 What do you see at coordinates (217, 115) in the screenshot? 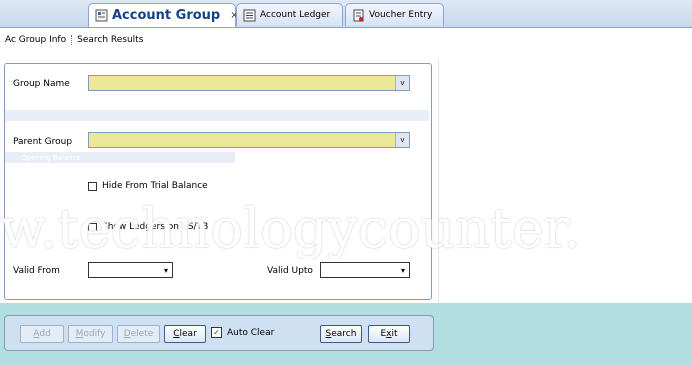
I see `hidden-row-bar` at bounding box center [217, 115].